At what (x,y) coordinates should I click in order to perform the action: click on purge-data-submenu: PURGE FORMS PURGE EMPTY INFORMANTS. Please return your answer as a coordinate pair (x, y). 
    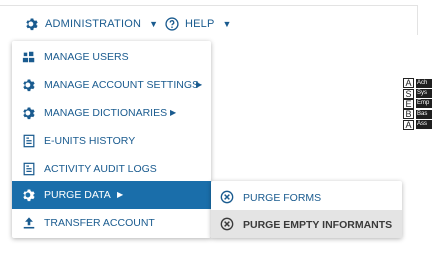
    Looking at the image, I should click on (306, 209).